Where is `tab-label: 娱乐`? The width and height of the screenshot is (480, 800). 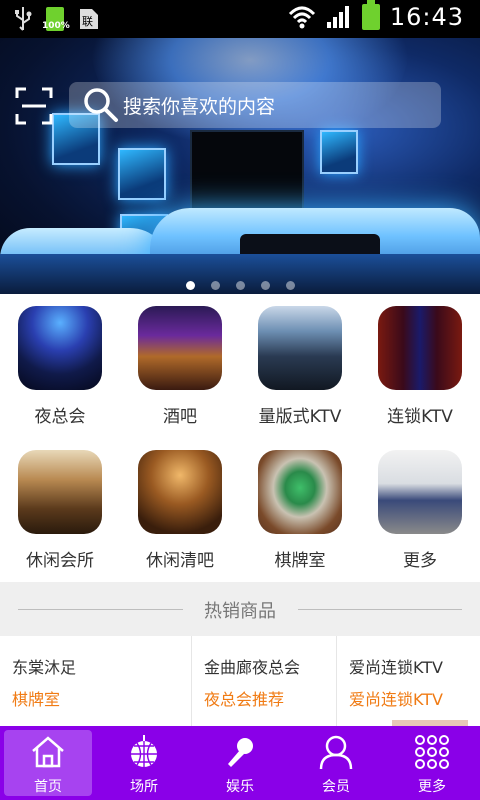
tab-label: 娱乐 is located at coordinates (240, 787).